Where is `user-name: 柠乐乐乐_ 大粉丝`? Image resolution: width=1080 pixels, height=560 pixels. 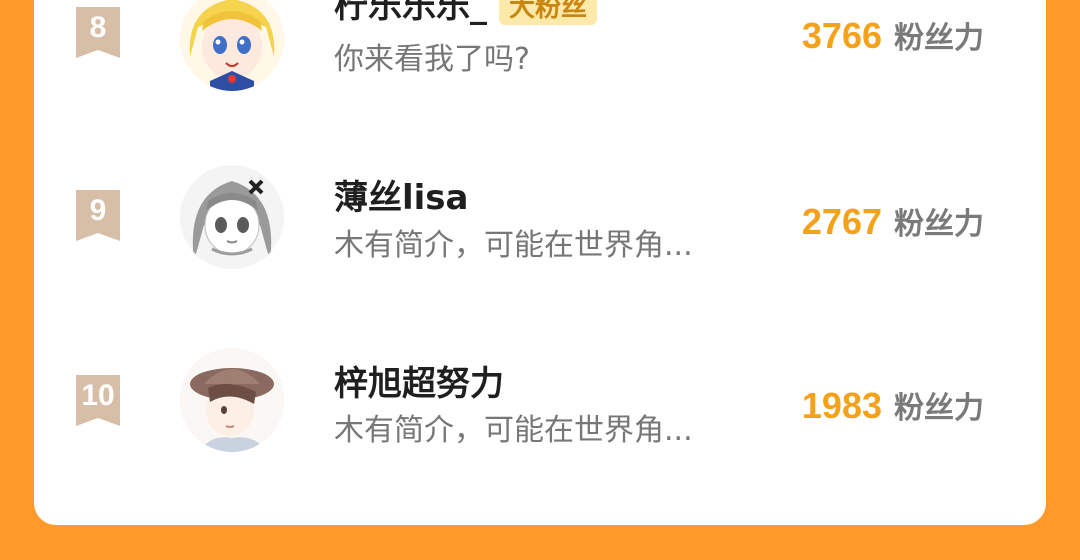 user-name: 柠乐乐乐_ 大粉丝 is located at coordinates (466, 14).